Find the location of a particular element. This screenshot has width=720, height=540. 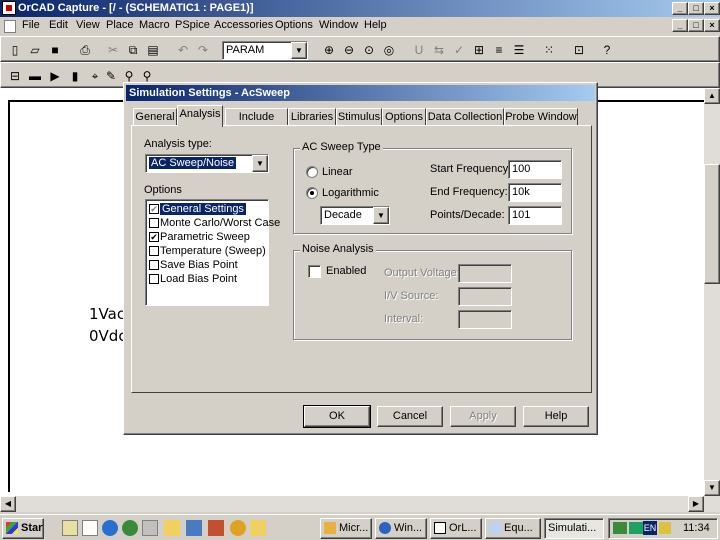

scroll-left-icon: ◀ is located at coordinates (8, 504).